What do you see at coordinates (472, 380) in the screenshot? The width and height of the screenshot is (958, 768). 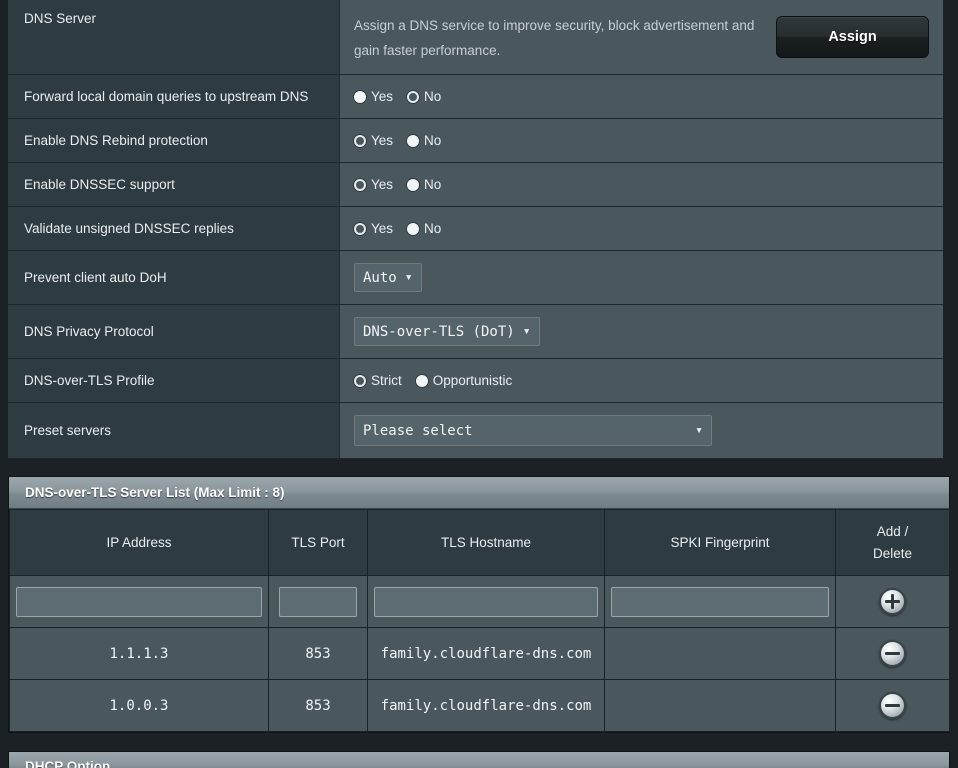 I see `radio-label: Opportunistic` at bounding box center [472, 380].